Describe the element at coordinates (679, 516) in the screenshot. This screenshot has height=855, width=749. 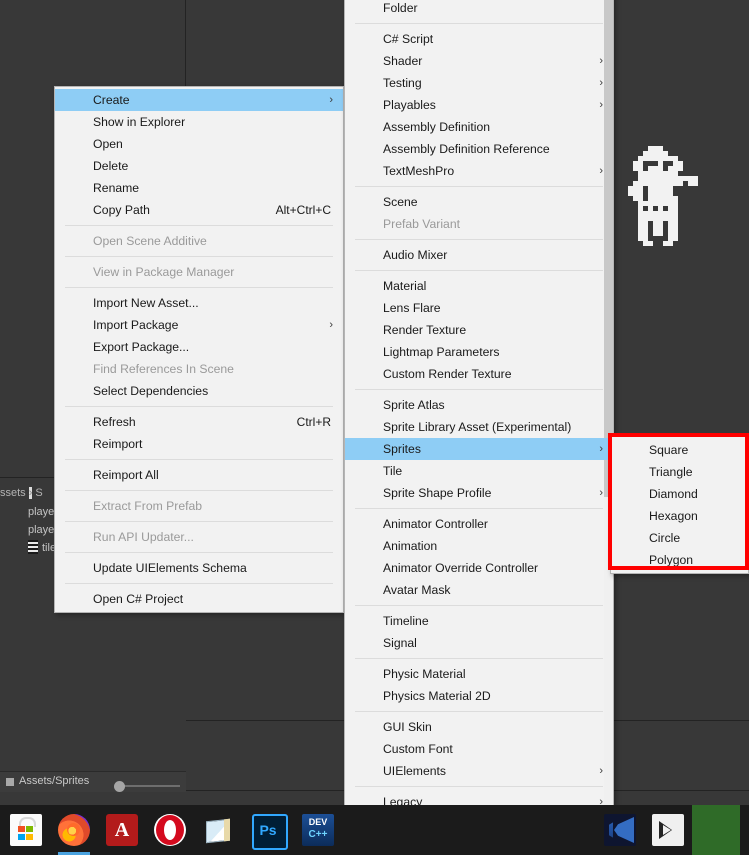
I see `menu-item-hexagon: Hexagon` at that location.